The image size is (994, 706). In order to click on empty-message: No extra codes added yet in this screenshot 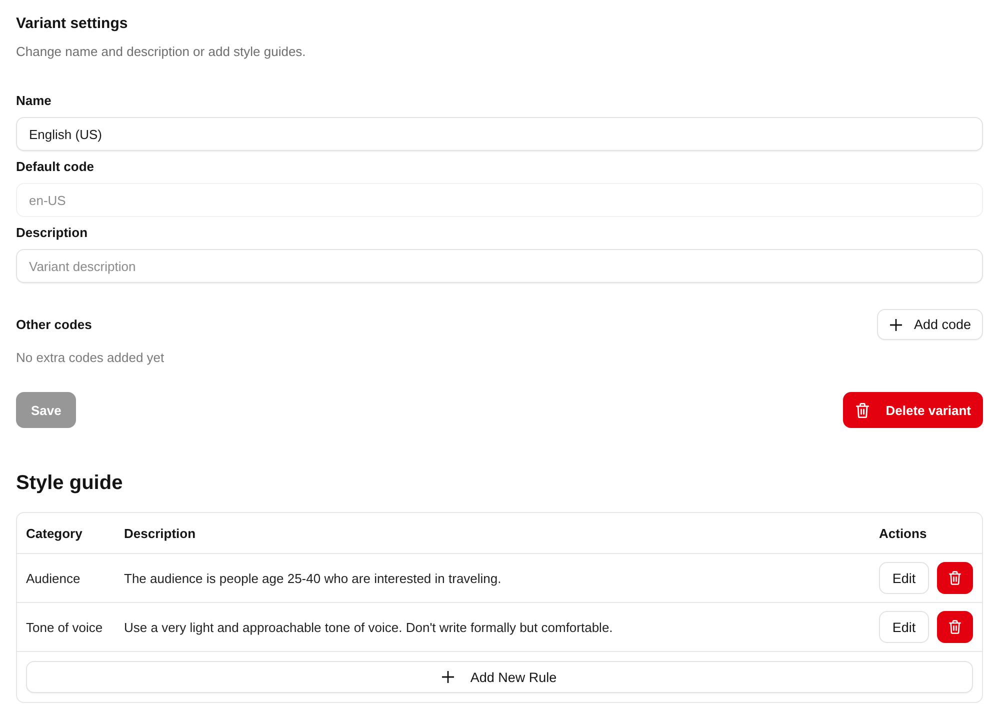, I will do `click(91, 358)`.